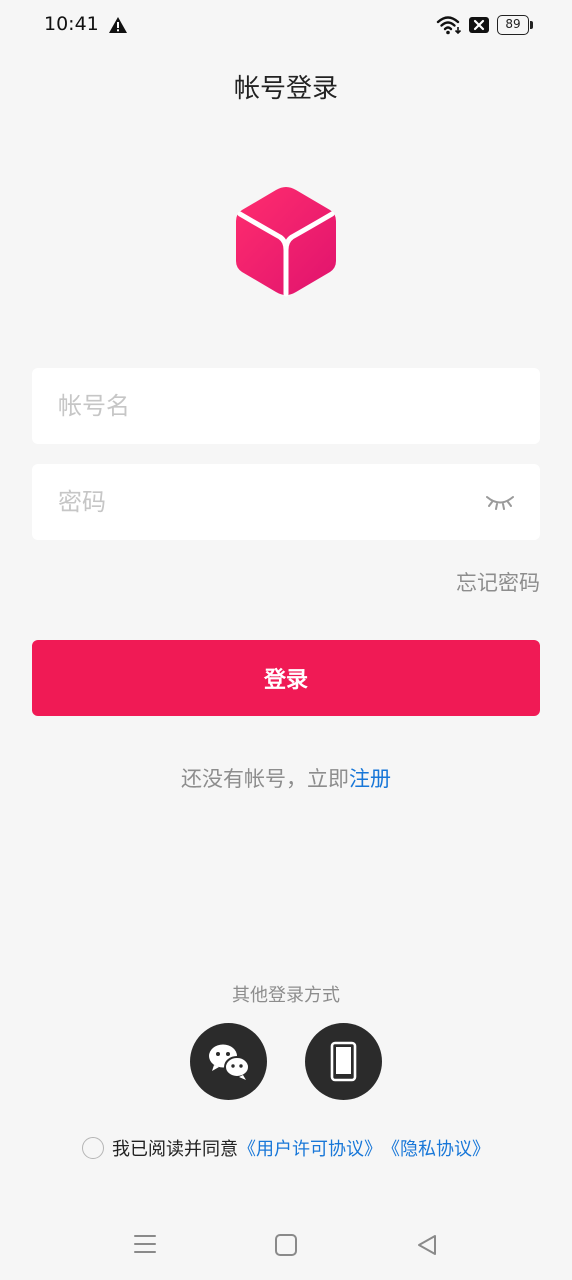 The height and width of the screenshot is (1280, 572). I want to click on user-license-link: 《用户许可协议》, so click(310, 1148).